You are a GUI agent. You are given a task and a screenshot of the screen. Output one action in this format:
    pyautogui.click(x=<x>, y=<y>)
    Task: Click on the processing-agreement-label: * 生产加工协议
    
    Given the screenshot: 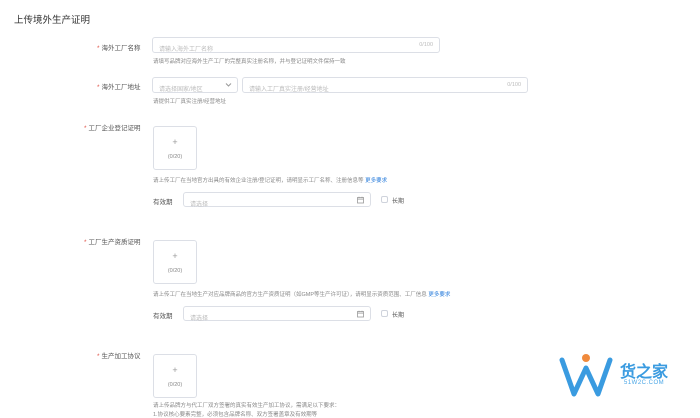 What is the action you would take?
    pyautogui.click(x=119, y=355)
    